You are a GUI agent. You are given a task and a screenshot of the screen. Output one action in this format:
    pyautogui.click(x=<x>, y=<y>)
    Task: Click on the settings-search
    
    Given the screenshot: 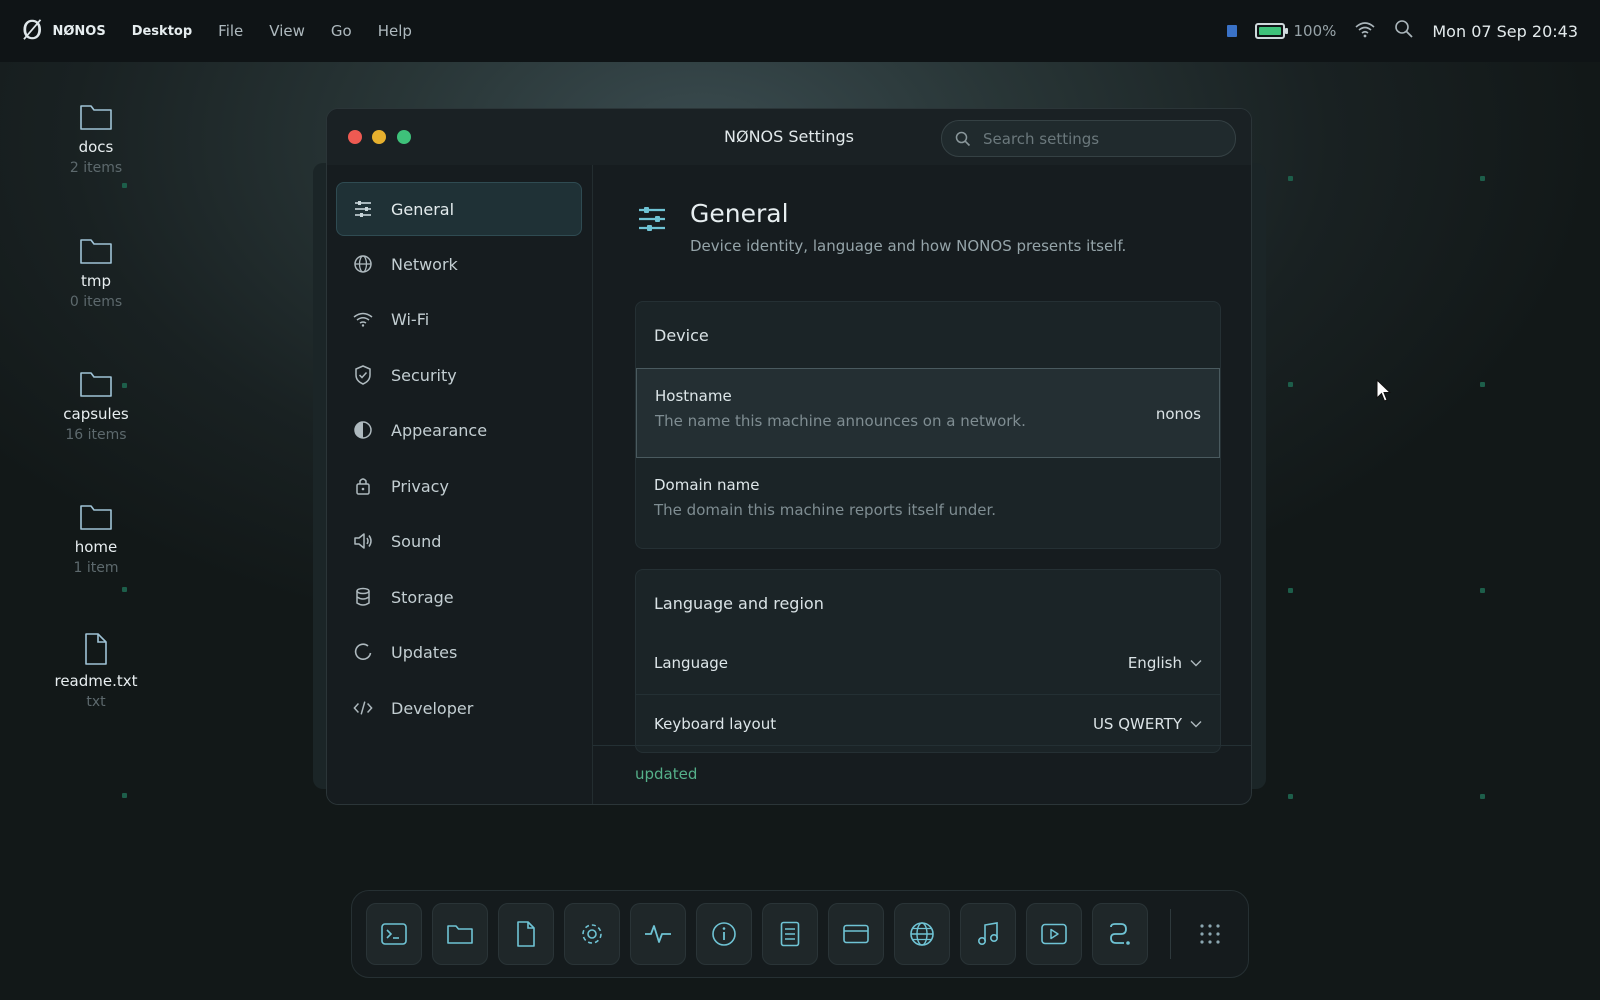 What is the action you would take?
    pyautogui.click(x=1088, y=138)
    